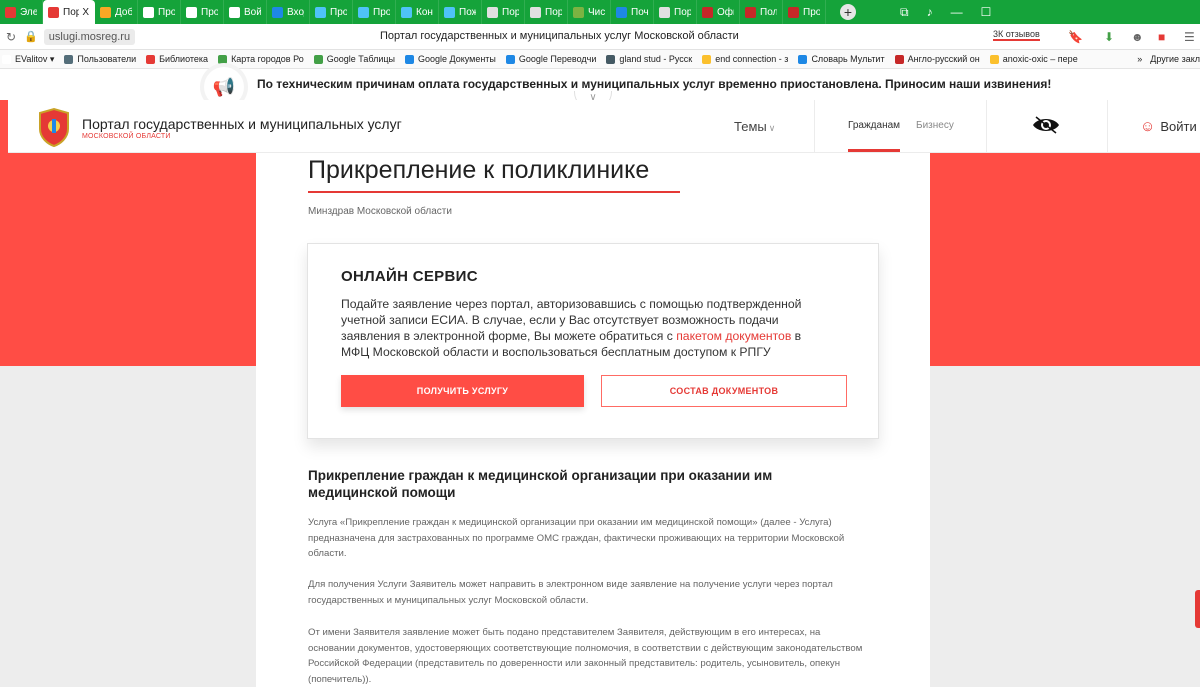 This screenshot has width=1200, height=687. I want to click on url-field: uslugi.mosreg.ru, so click(89, 36).